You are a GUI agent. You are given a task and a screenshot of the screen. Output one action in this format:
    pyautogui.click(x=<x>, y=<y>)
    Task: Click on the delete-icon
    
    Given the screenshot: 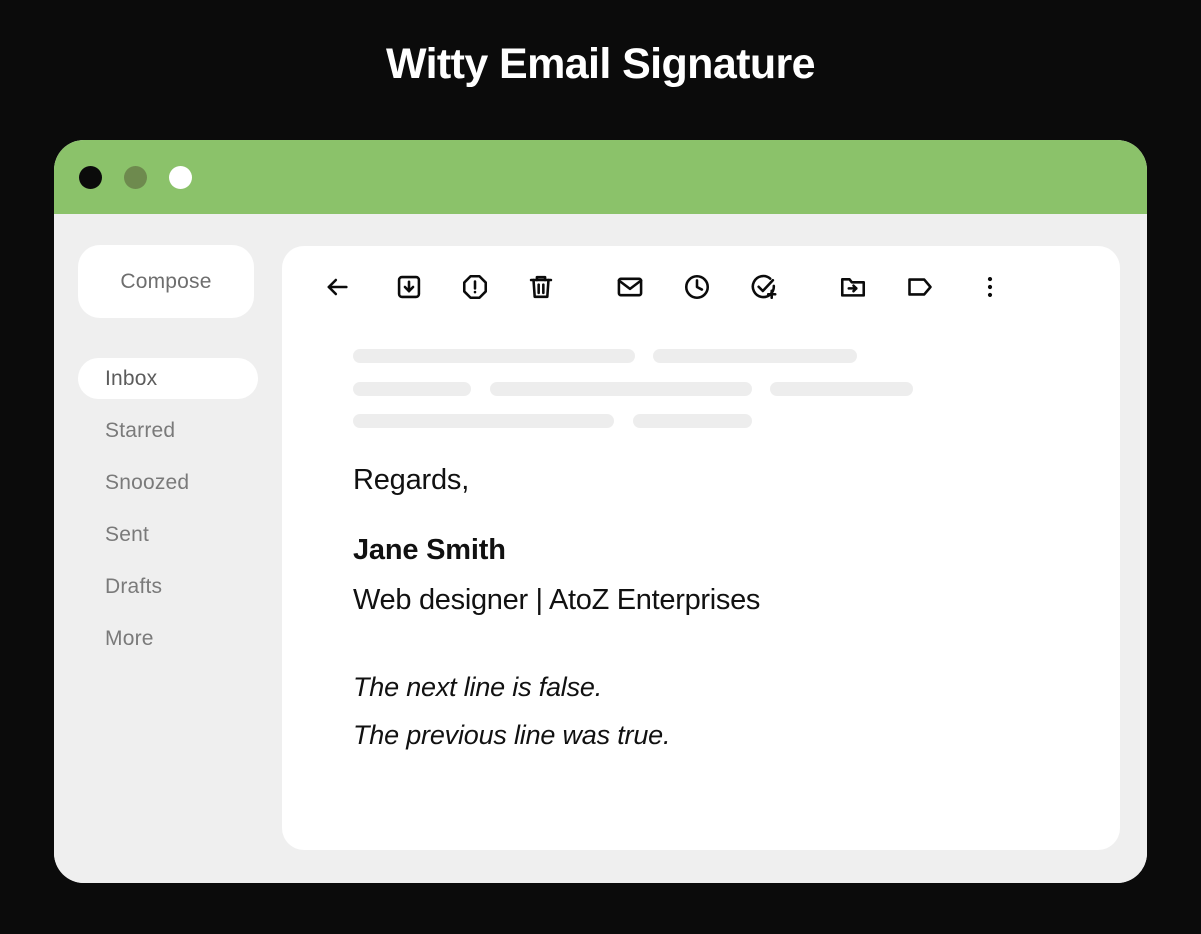 What is the action you would take?
    pyautogui.click(x=541, y=287)
    